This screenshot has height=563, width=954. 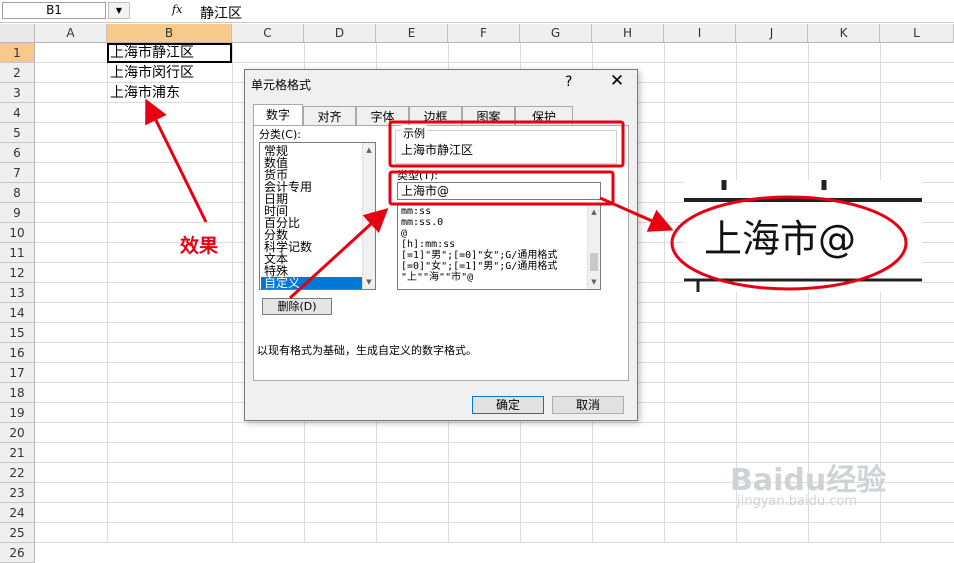 What do you see at coordinates (152, 73) in the screenshot?
I see `cell-b2: 上海市闵行区` at bounding box center [152, 73].